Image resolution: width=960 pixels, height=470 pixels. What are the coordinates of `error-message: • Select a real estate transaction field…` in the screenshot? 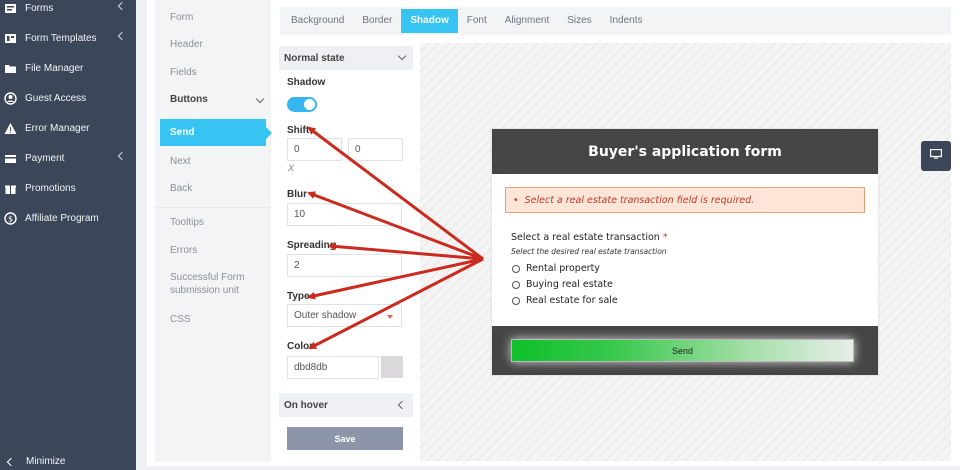 It's located at (685, 200).